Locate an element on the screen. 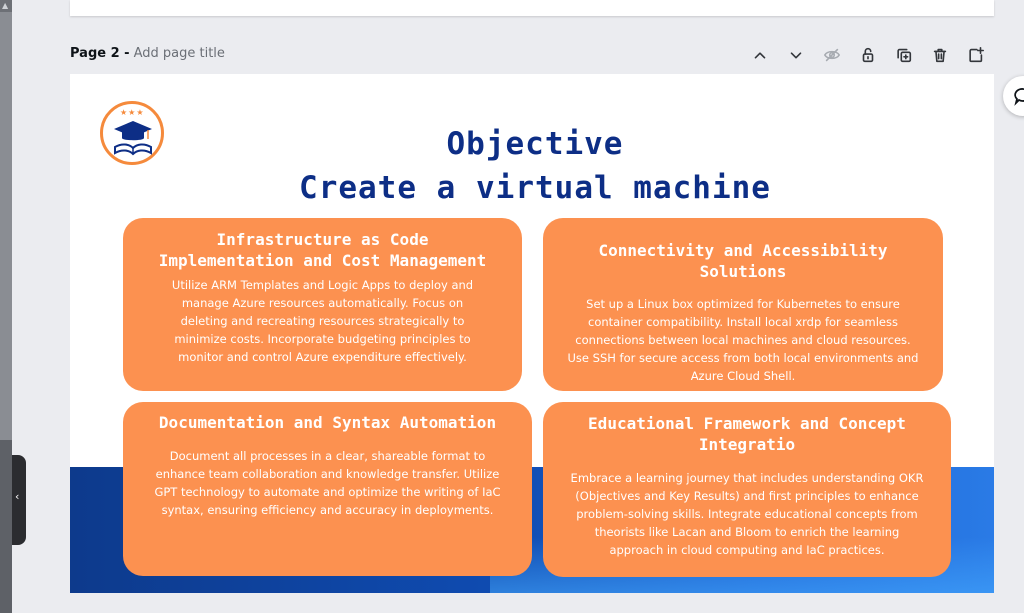 The image size is (1024, 613). add-page-icon is located at coordinates (977, 54).